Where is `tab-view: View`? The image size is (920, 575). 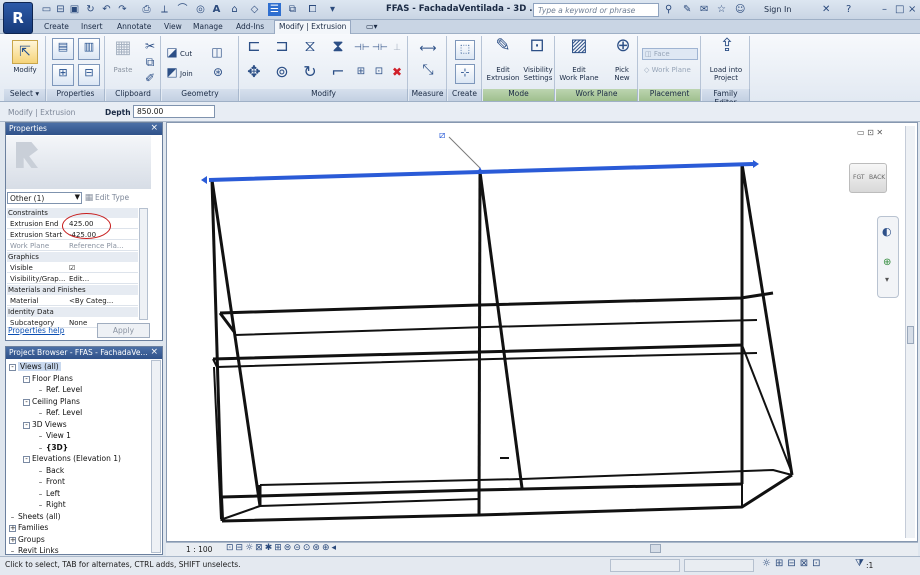 tab-view: View is located at coordinates (173, 27).